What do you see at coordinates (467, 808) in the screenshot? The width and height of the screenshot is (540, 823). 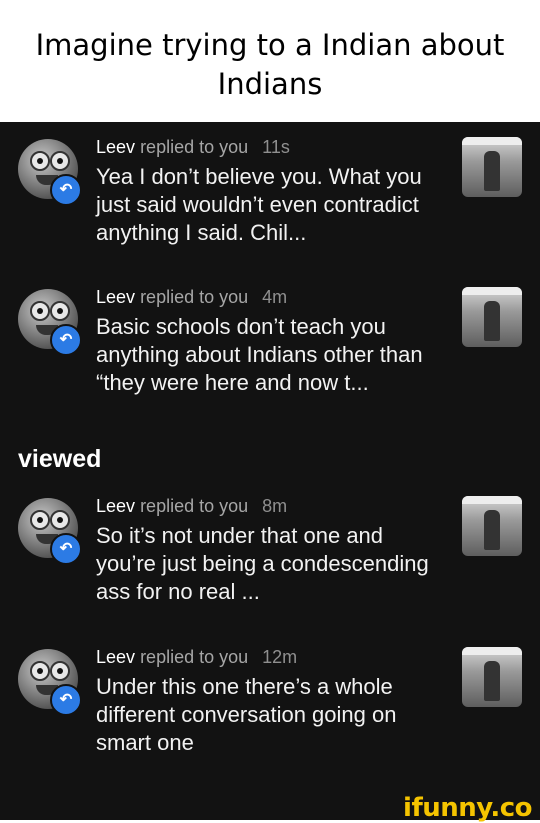 I see `ifunny-watermark: ifunny.co` at bounding box center [467, 808].